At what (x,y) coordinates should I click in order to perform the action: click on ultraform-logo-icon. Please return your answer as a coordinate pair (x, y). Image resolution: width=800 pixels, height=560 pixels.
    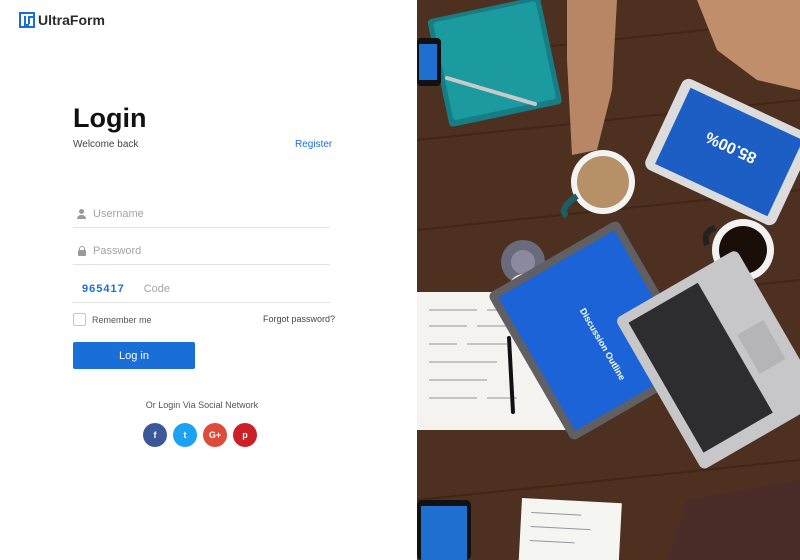
    Looking at the image, I should click on (27, 20).